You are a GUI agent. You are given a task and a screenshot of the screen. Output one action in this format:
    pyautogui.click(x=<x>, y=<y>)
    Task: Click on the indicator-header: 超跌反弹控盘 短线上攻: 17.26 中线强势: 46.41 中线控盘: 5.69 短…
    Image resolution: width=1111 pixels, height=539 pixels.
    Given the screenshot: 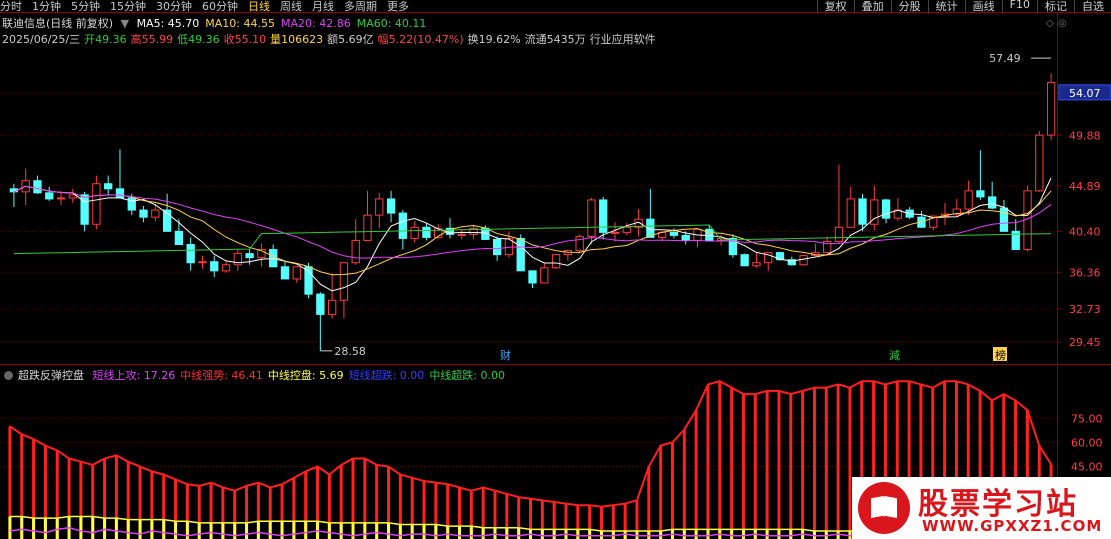 What is the action you would take?
    pyautogui.click(x=259, y=375)
    